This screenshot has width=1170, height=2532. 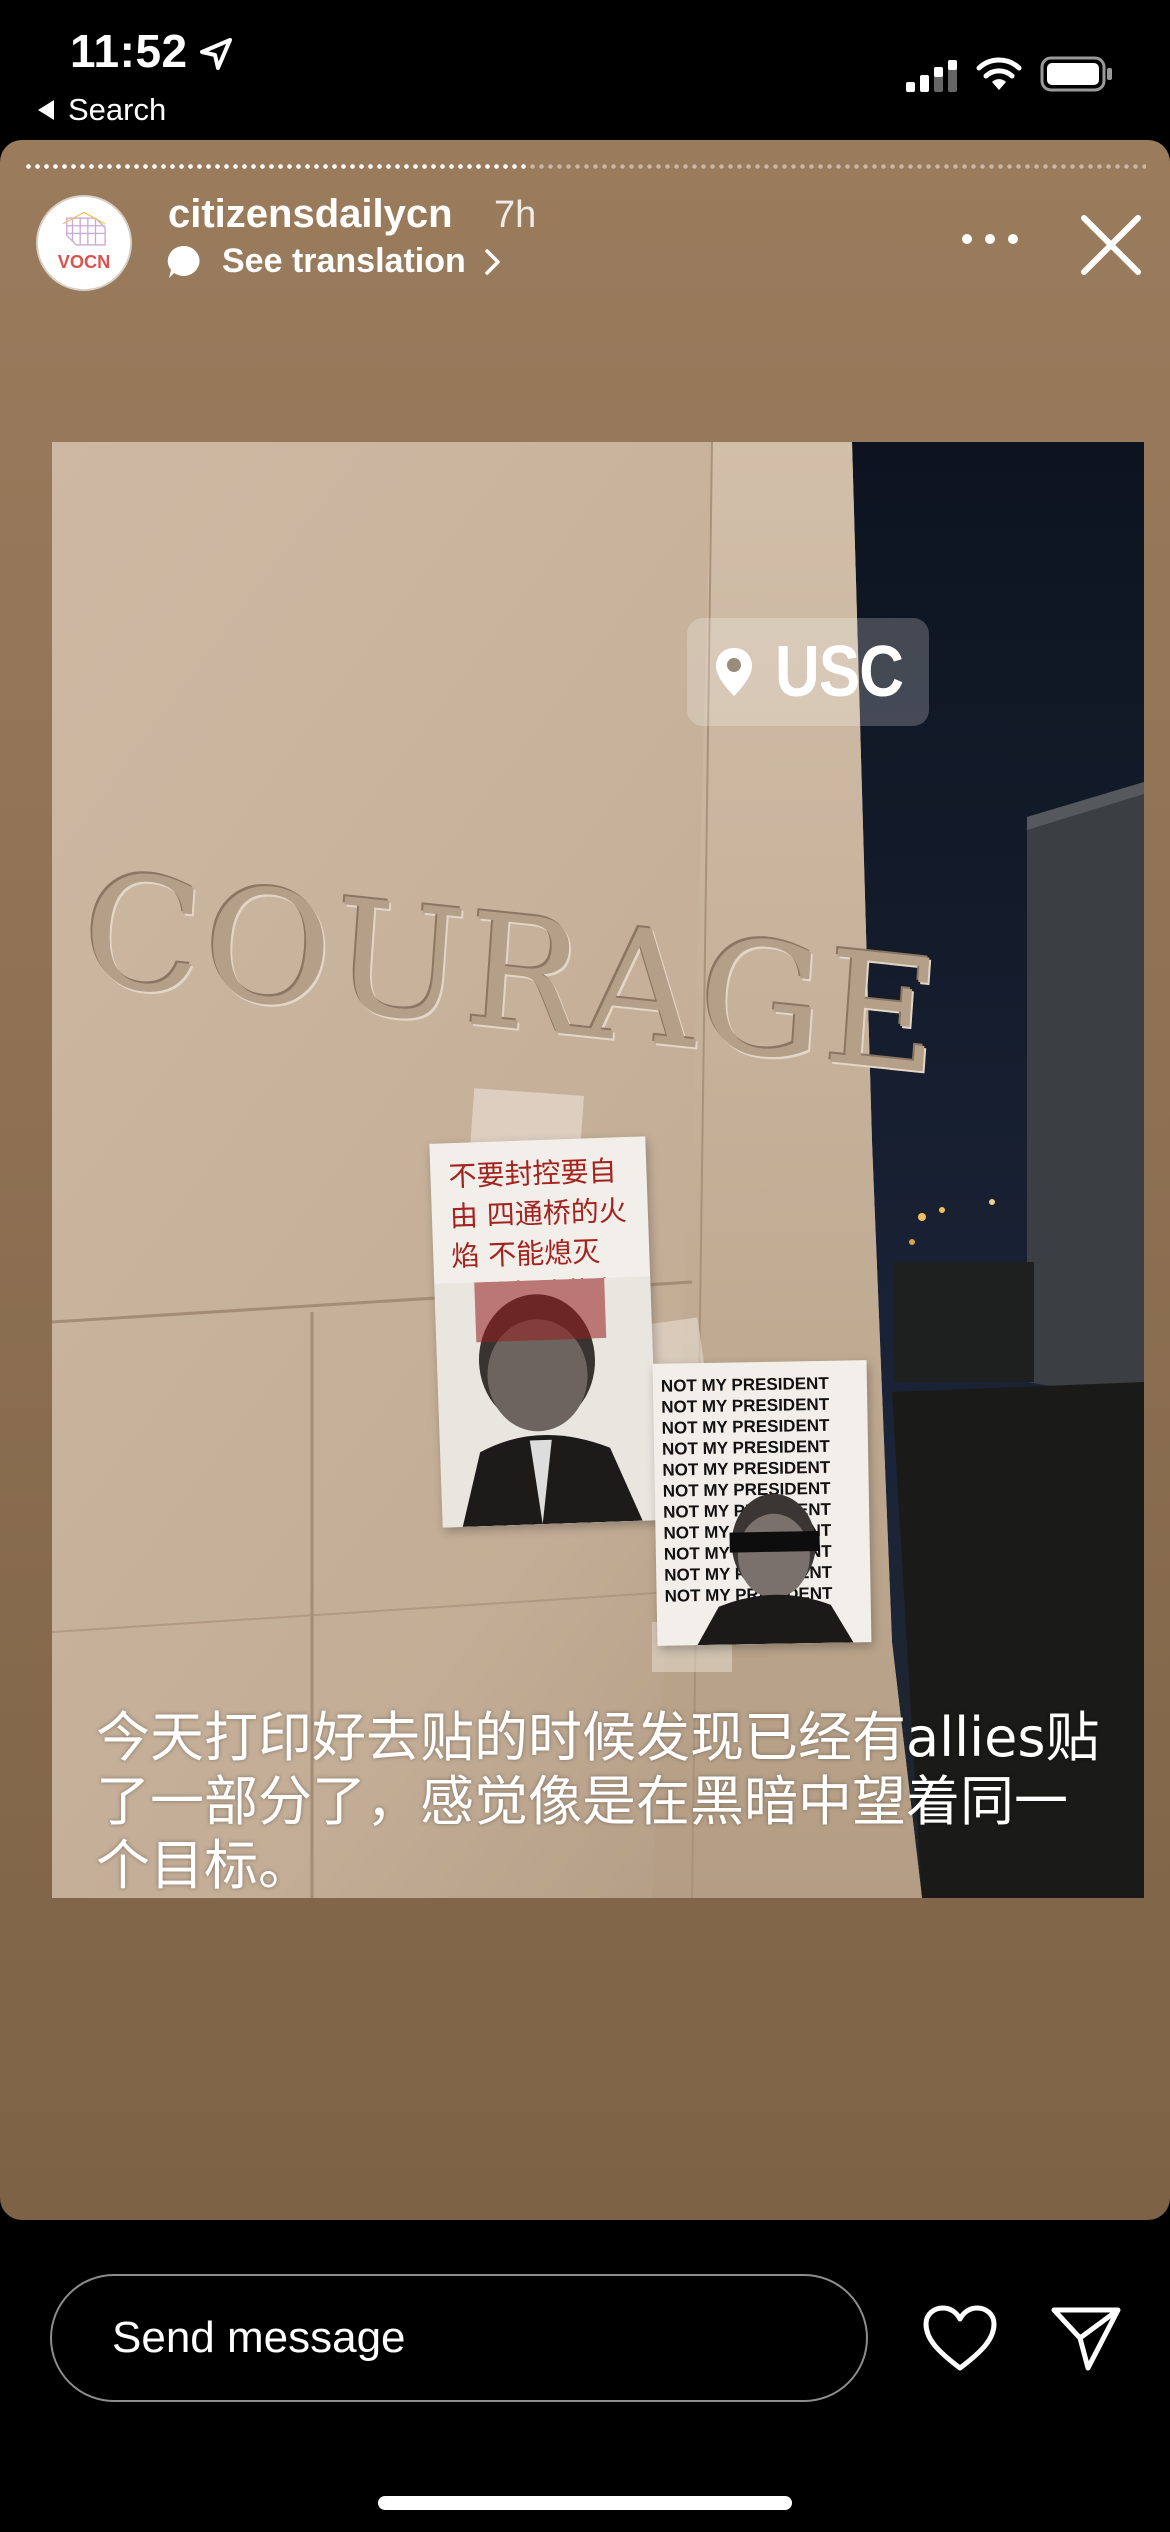 I want to click on location-arrow-icon, so click(x=216, y=54).